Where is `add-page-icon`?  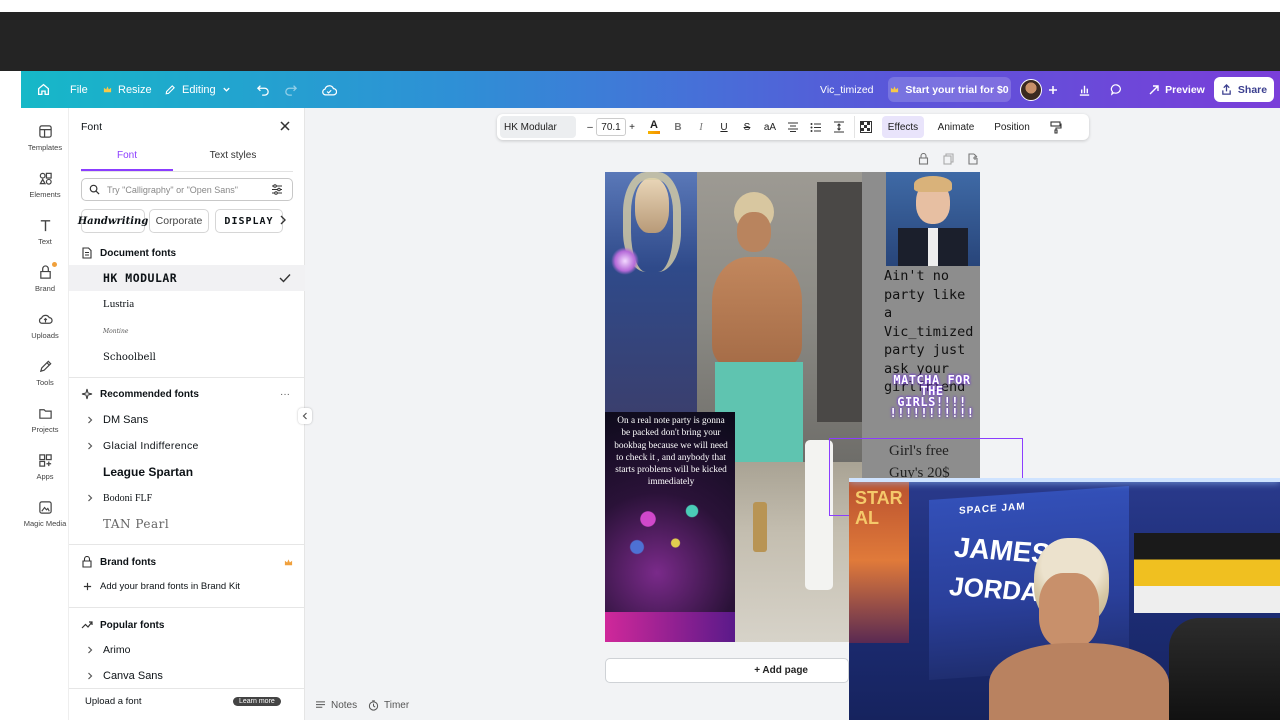 add-page-icon is located at coordinates (973, 159).